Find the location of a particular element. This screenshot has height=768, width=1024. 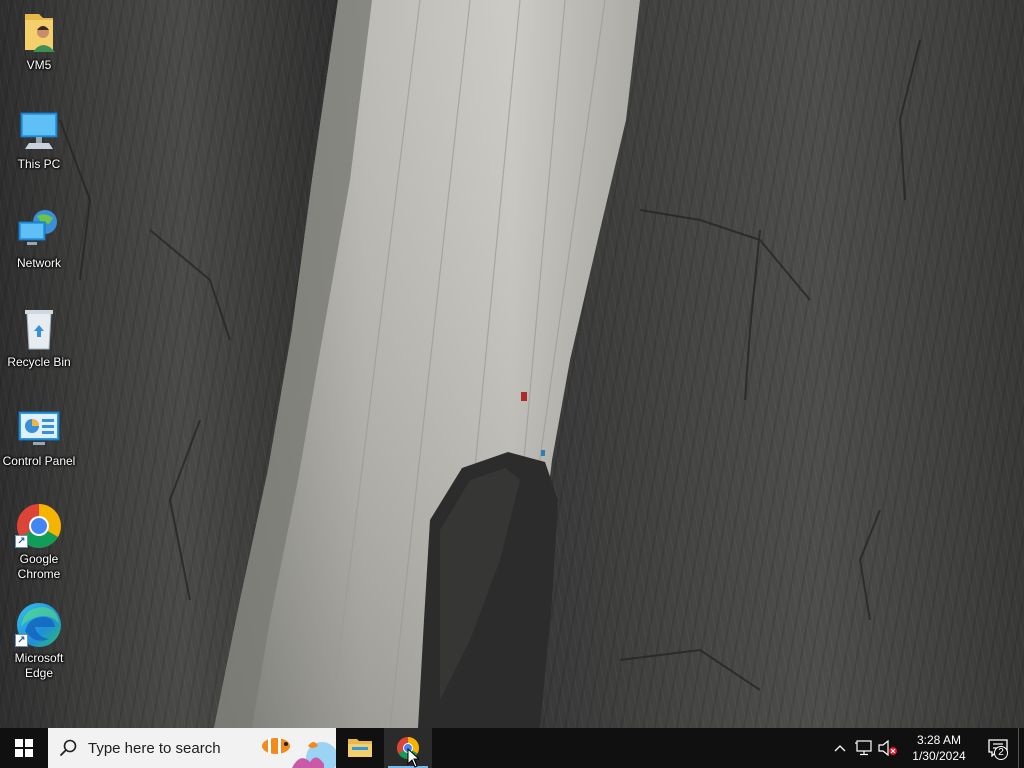

show-hidden-icons-button is located at coordinates (840, 748).